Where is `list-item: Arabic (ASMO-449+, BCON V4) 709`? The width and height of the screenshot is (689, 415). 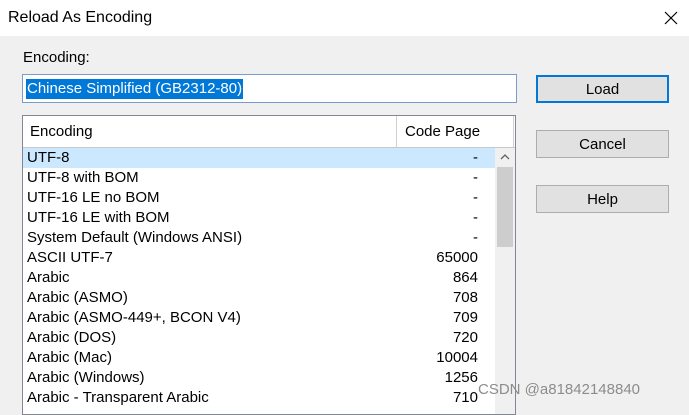 list-item: Arabic (ASMO-449+, BCON V4) 709 is located at coordinates (259, 318).